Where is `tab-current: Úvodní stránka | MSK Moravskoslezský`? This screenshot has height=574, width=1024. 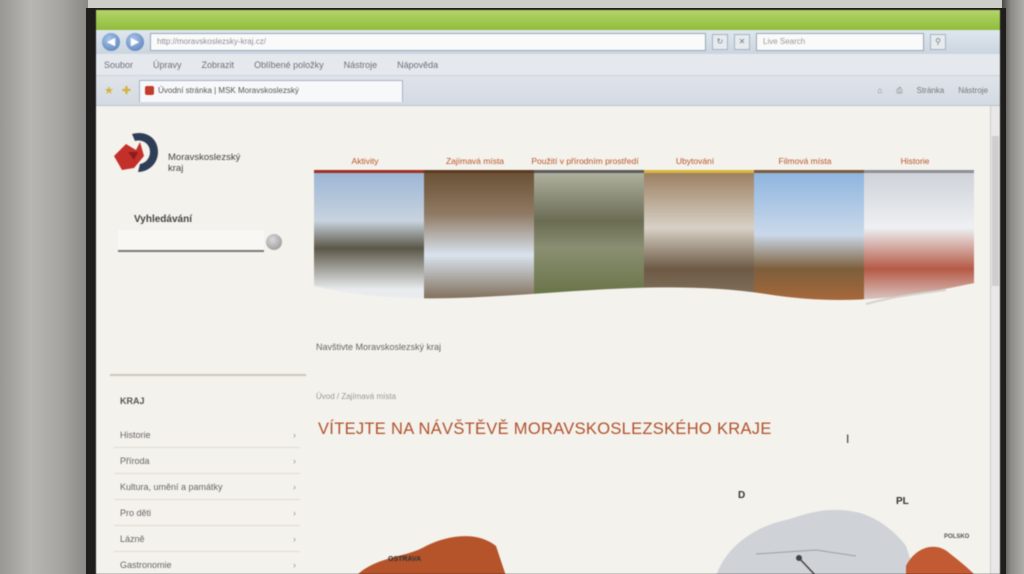 tab-current: Úvodní stránka | MSK Moravskoslezský is located at coordinates (271, 90).